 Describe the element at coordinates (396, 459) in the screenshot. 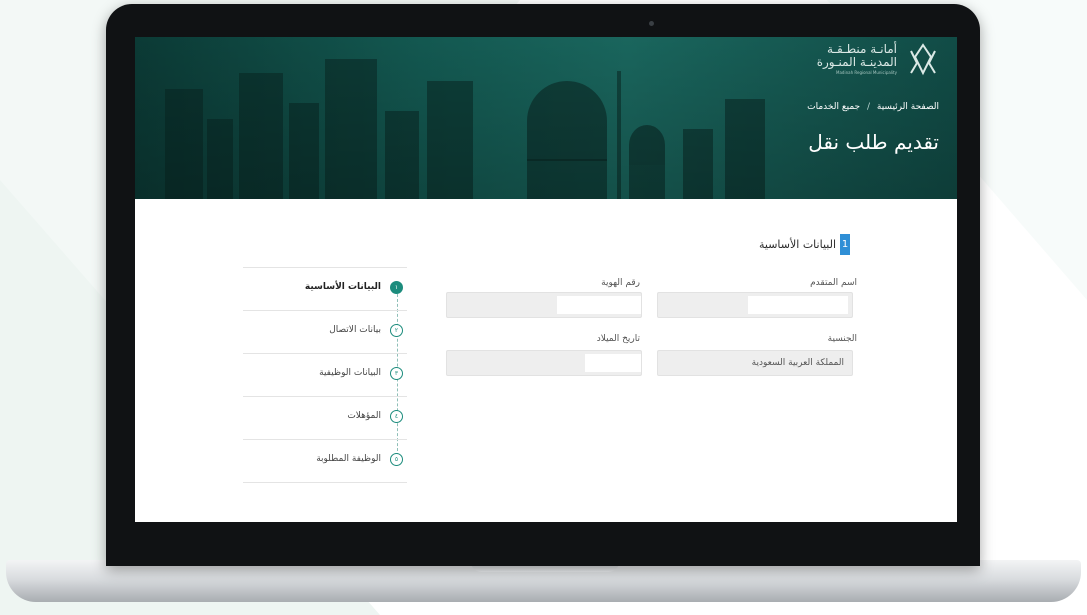

I see `step-number: ٥` at that location.